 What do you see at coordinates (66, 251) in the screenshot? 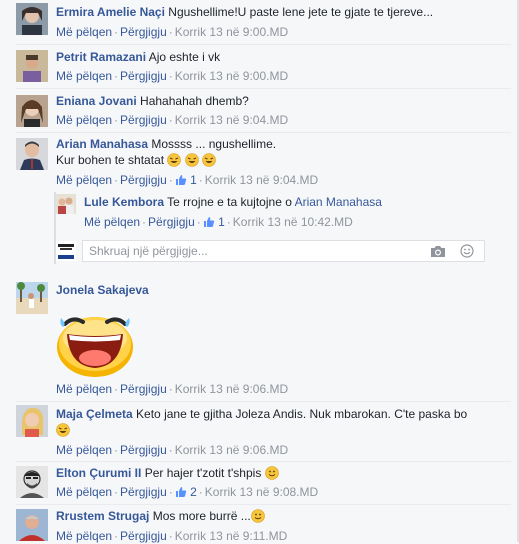
I see `current-user-avatar` at bounding box center [66, 251].